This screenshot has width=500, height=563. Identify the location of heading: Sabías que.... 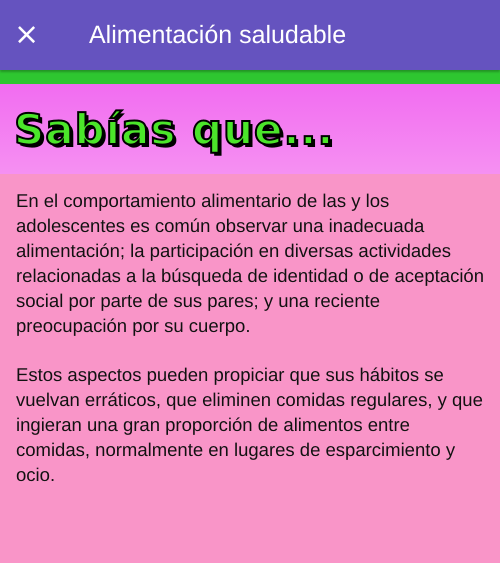
(174, 129).